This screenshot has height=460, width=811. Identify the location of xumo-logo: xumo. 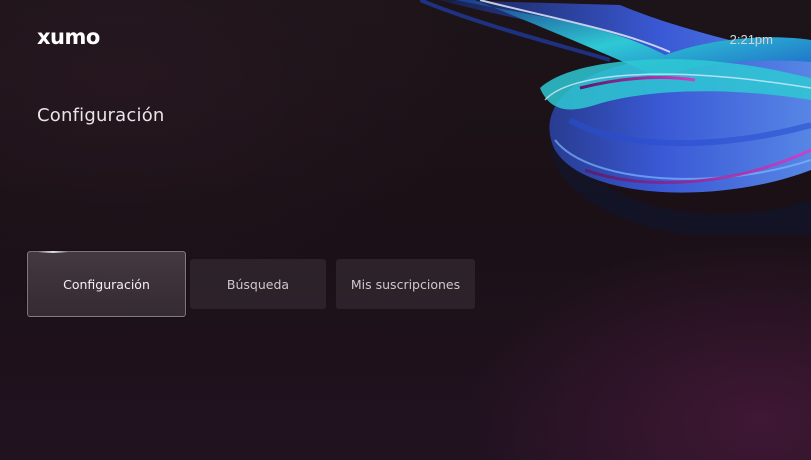
(68, 37).